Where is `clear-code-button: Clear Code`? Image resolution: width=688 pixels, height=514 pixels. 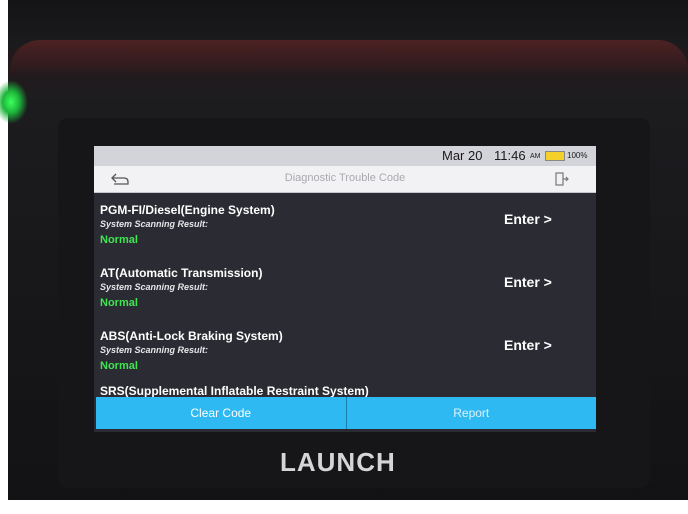
clear-code-button: Clear Code is located at coordinates (221, 413).